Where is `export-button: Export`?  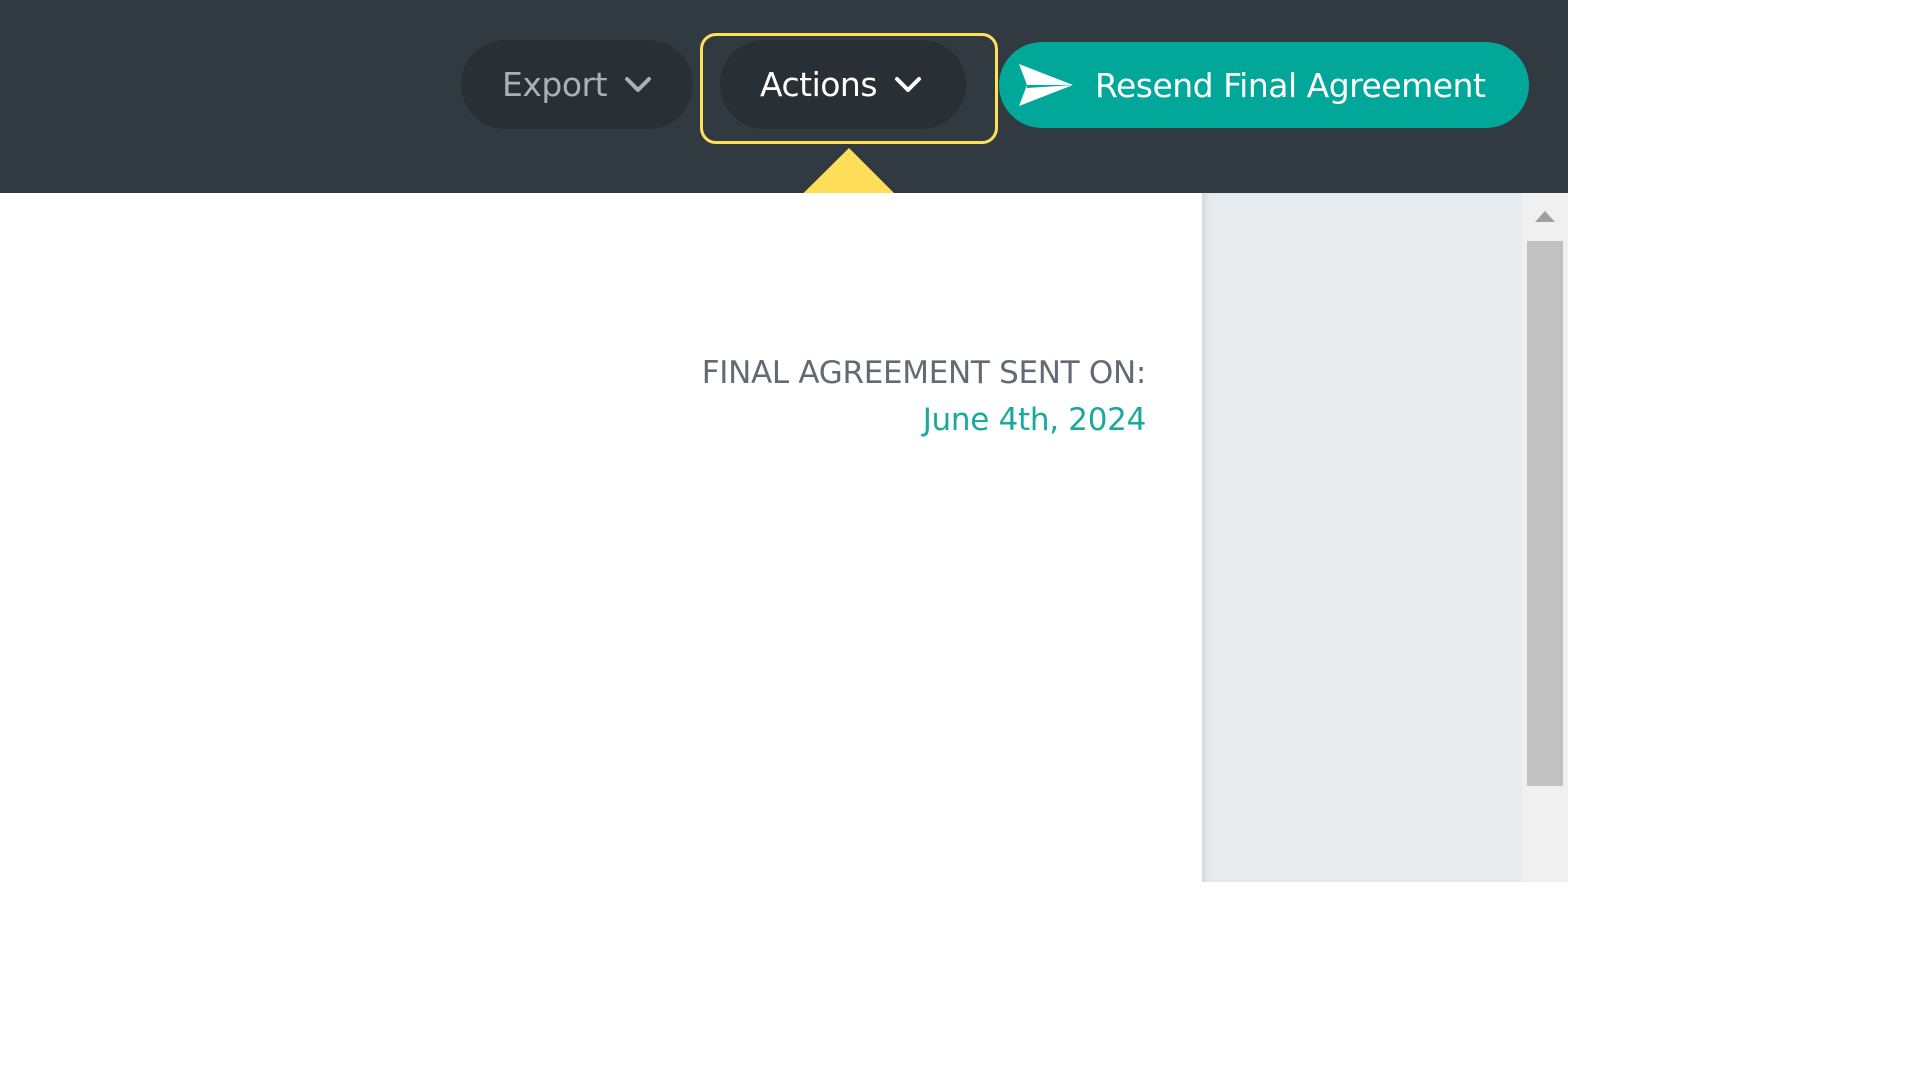
export-button: Export is located at coordinates (577, 84).